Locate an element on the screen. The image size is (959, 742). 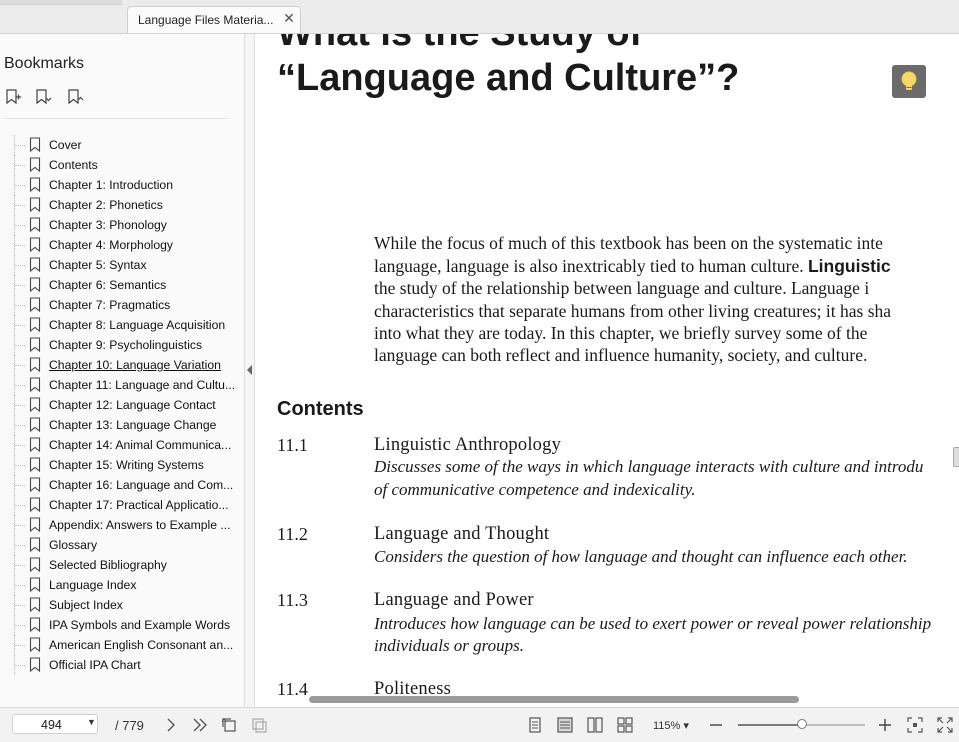
bookmark-item: Chapter 4: Morphology is located at coordinates (122, 245).